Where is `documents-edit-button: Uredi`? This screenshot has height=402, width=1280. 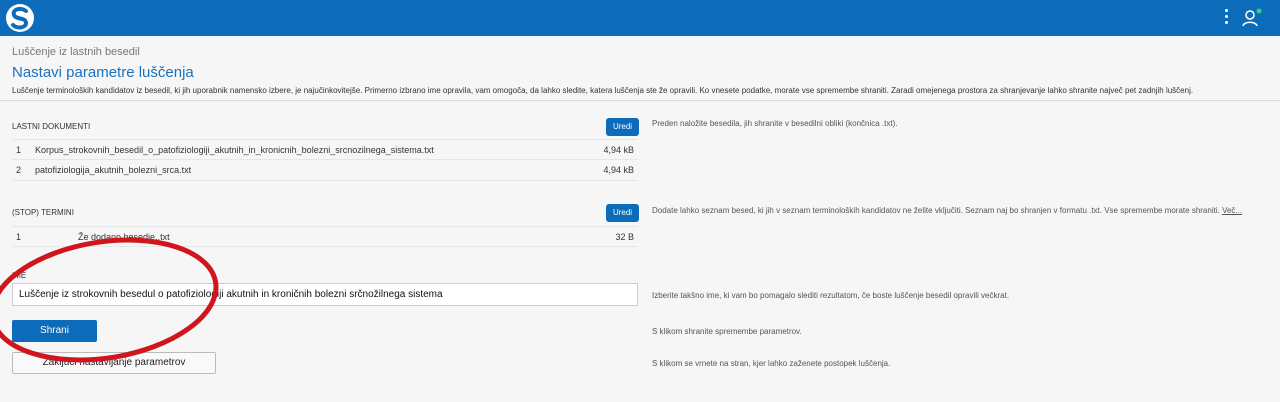
documents-edit-button: Uredi is located at coordinates (622, 127).